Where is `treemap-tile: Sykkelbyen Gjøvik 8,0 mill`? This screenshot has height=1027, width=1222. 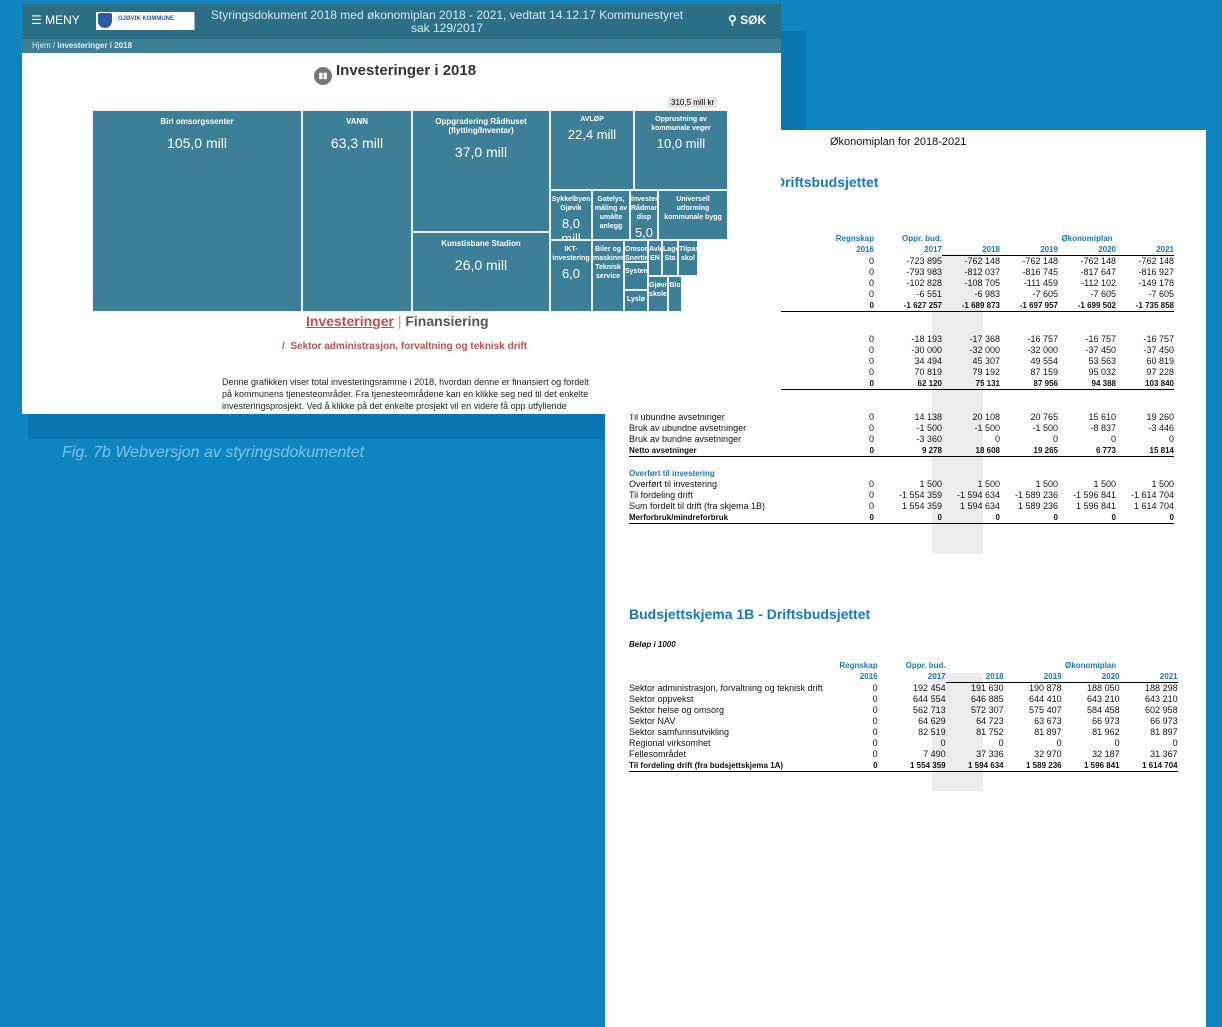
treemap-tile: Sykkelbyen Gjøvik 8,0 mill is located at coordinates (571, 215).